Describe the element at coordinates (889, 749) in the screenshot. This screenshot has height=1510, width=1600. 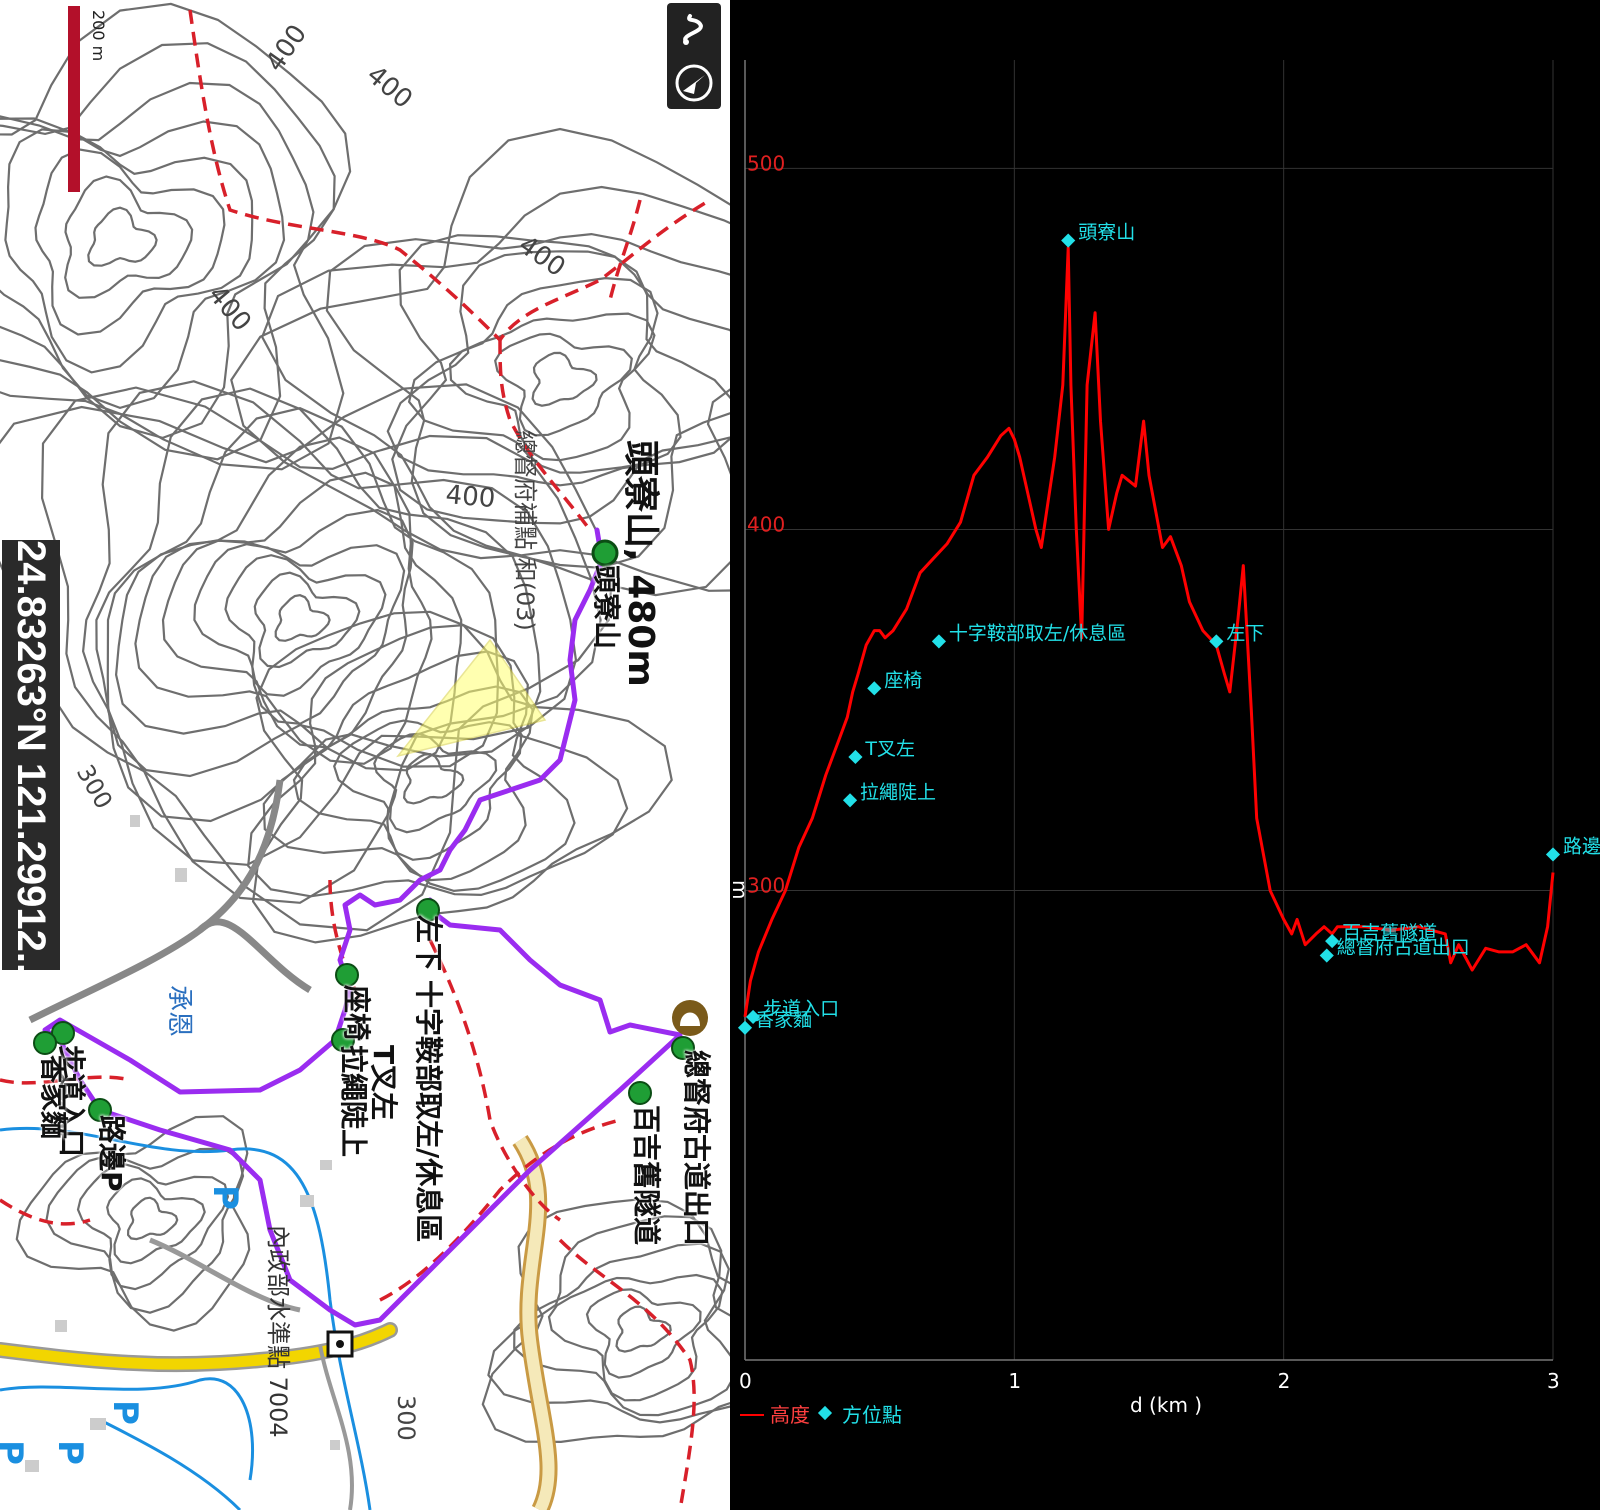
I see `waypoint-point-label: T叉左` at that location.